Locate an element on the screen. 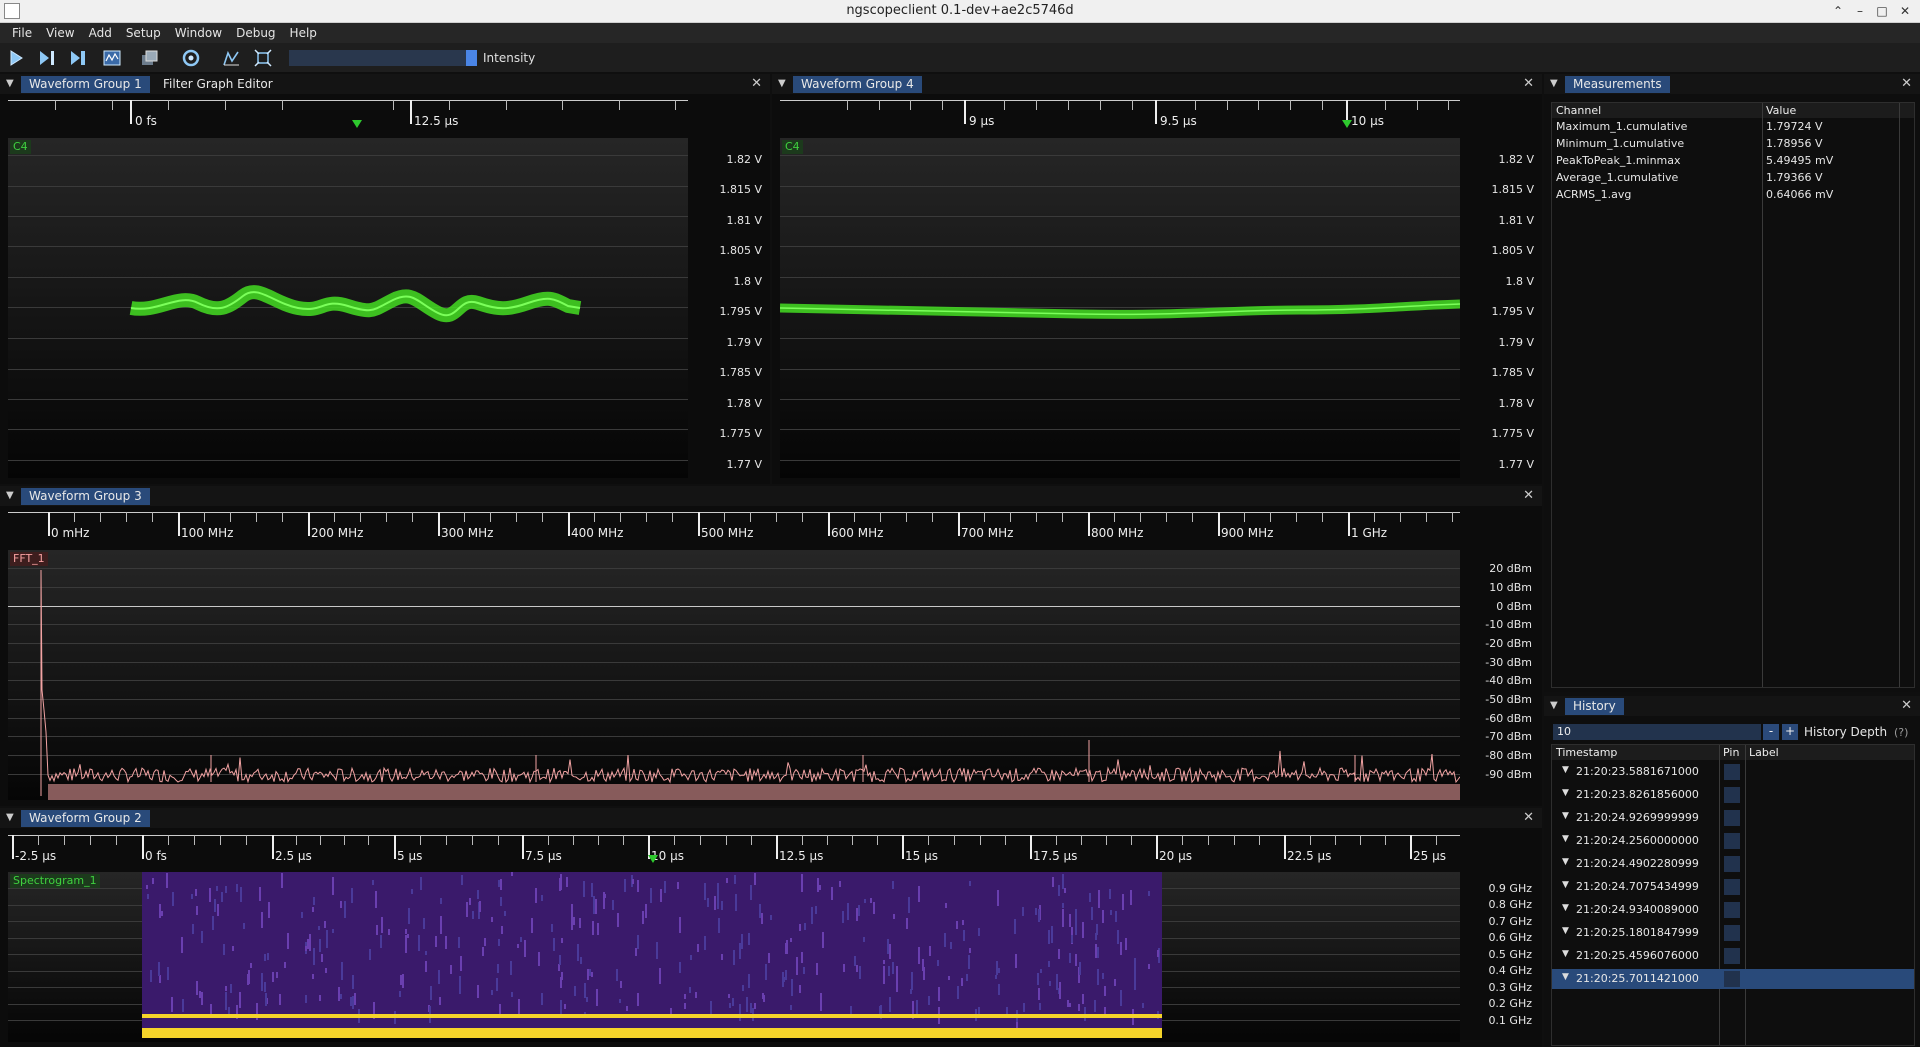 The height and width of the screenshot is (1047, 1920). y-axis-label: -80 dBm is located at coordinates (1508, 755).